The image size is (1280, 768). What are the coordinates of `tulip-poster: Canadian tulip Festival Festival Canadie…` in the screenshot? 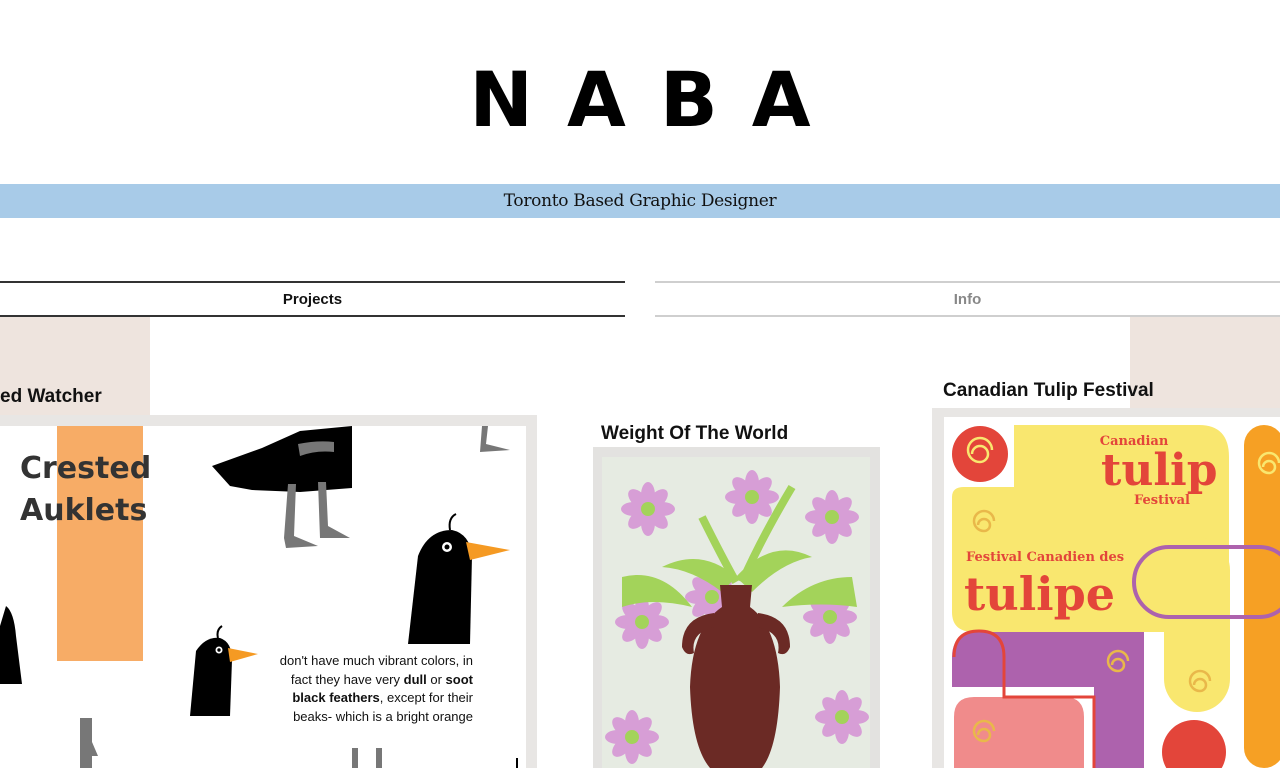 It's located at (1112, 592).